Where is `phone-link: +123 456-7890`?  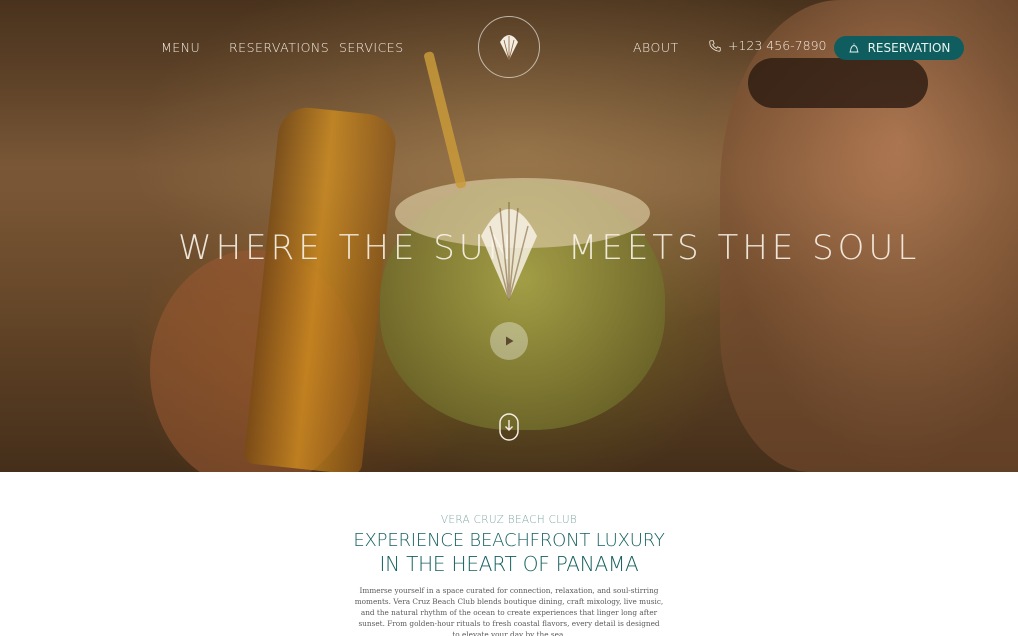
phone-link: +123 456-7890 is located at coordinates (767, 45).